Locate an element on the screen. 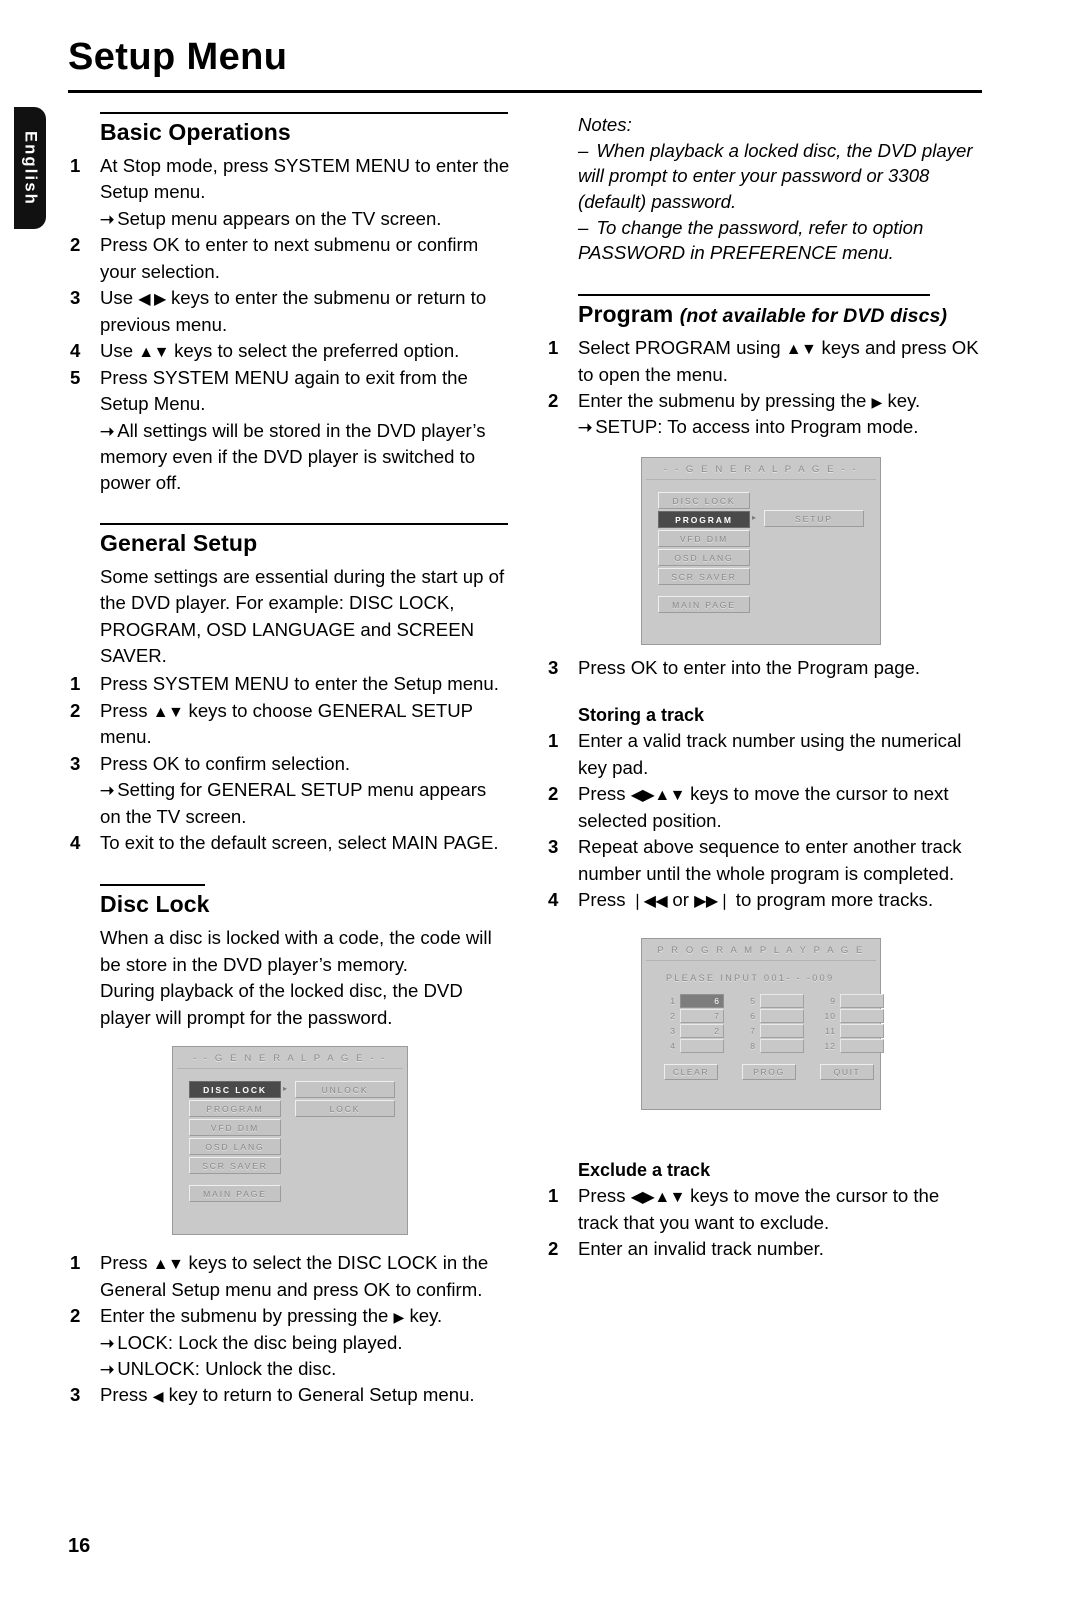 The image size is (1080, 1618). track-row: 32 is located at coordinates (693, 1031).